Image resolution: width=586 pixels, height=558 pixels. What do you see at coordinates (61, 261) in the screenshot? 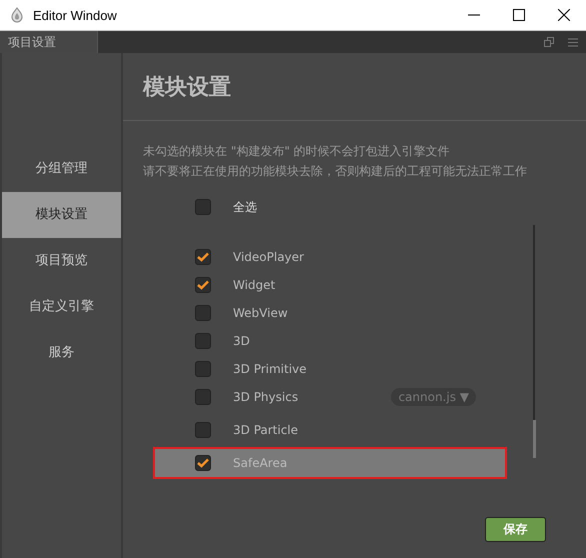
I see `sidebar-item: 项目预览` at bounding box center [61, 261].